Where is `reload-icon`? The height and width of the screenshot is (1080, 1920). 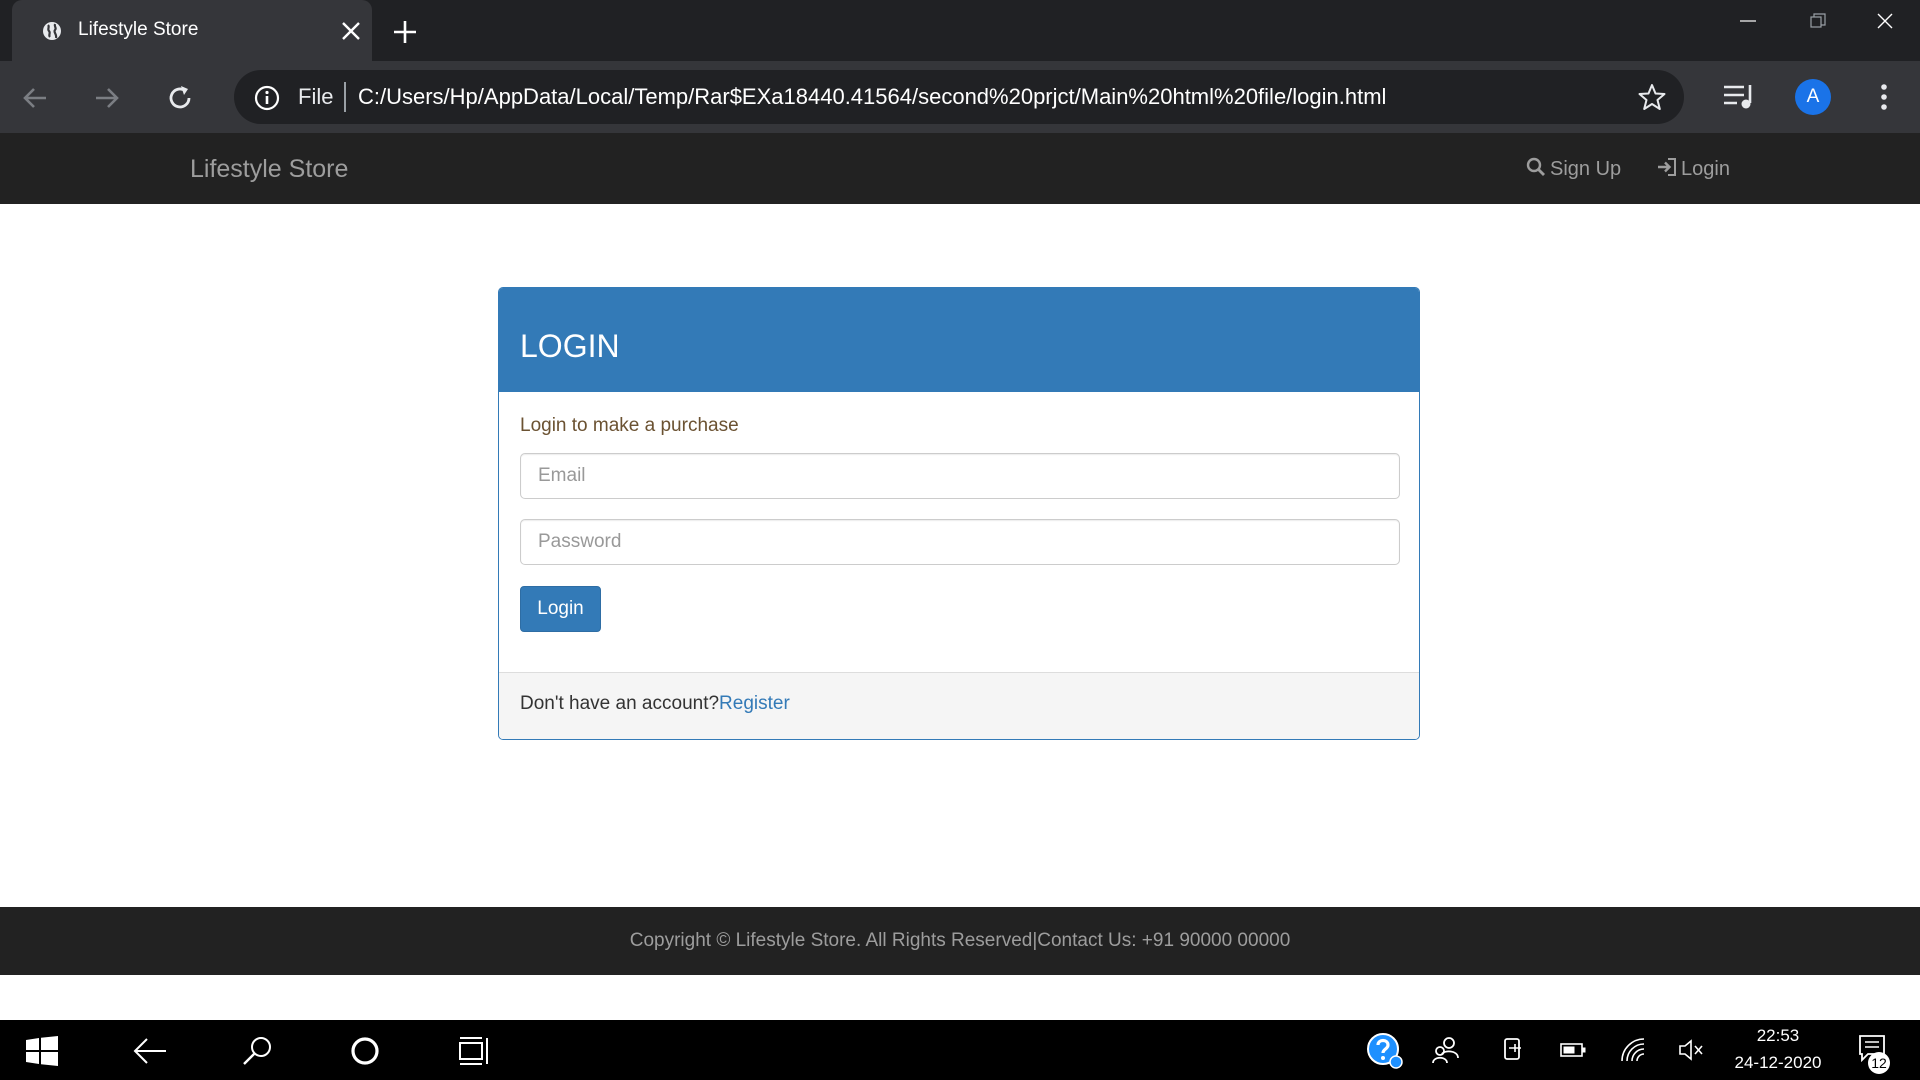 reload-icon is located at coordinates (180, 98).